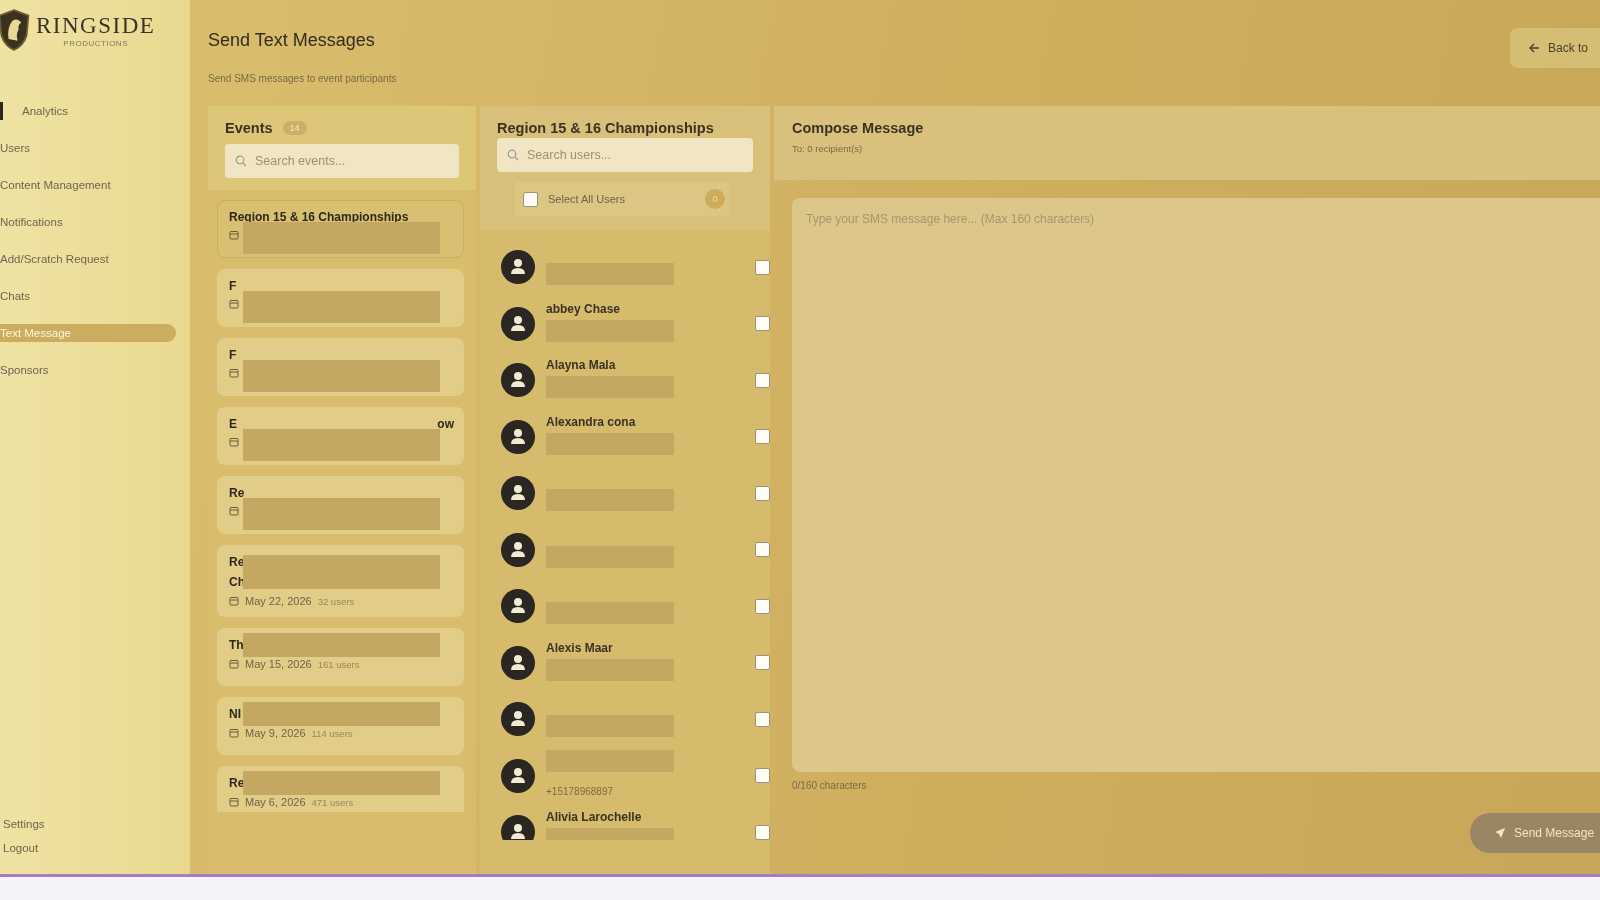  I want to click on sidebar-item: Users, so click(88, 148).